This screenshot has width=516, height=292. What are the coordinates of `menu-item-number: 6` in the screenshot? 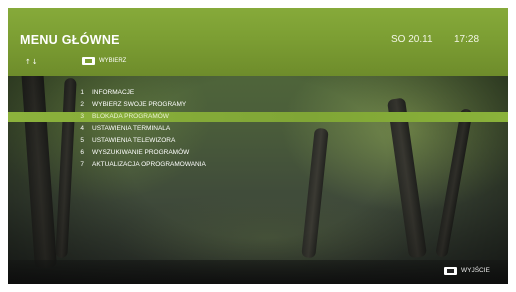 It's located at (82, 152).